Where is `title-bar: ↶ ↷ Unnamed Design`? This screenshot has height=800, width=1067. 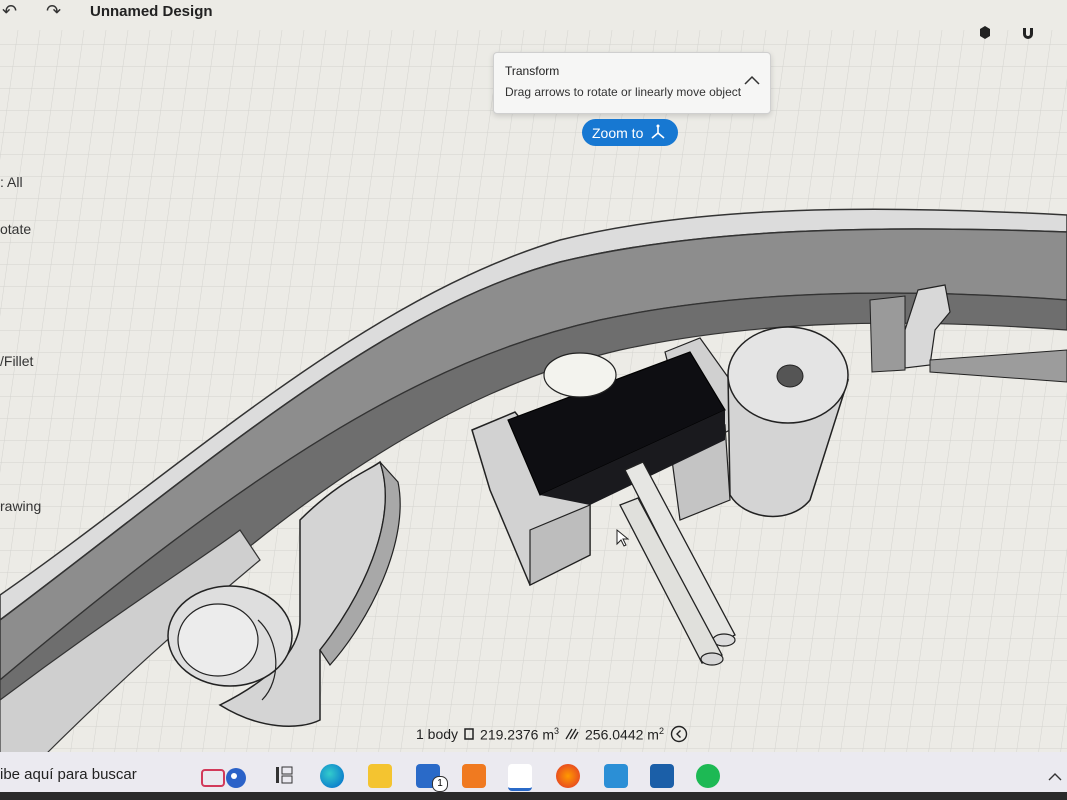 title-bar: ↶ ↷ Unnamed Design is located at coordinates (533, 19).